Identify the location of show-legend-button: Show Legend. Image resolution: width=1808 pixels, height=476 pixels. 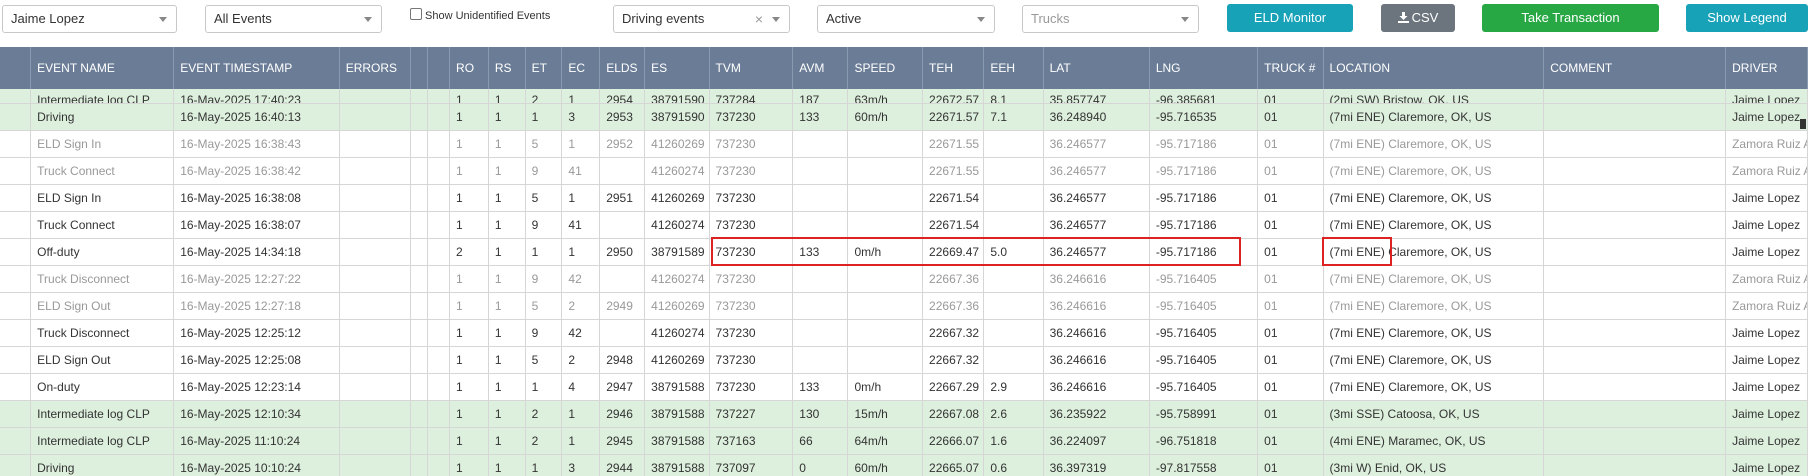
(1747, 18).